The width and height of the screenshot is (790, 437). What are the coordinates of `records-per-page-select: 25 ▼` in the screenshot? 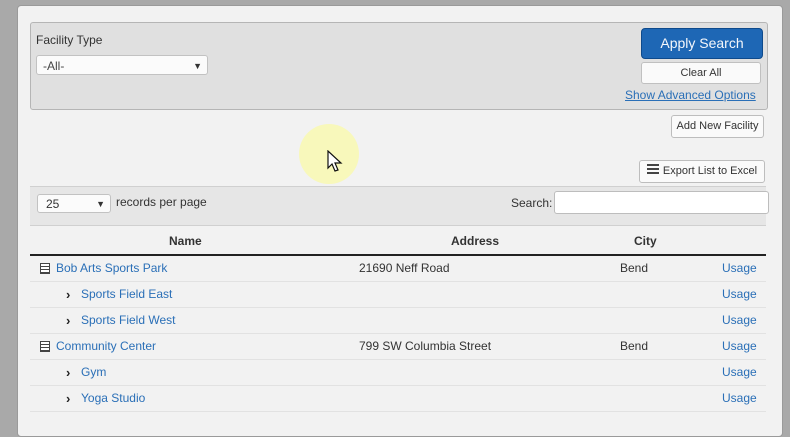 It's located at (74, 203).